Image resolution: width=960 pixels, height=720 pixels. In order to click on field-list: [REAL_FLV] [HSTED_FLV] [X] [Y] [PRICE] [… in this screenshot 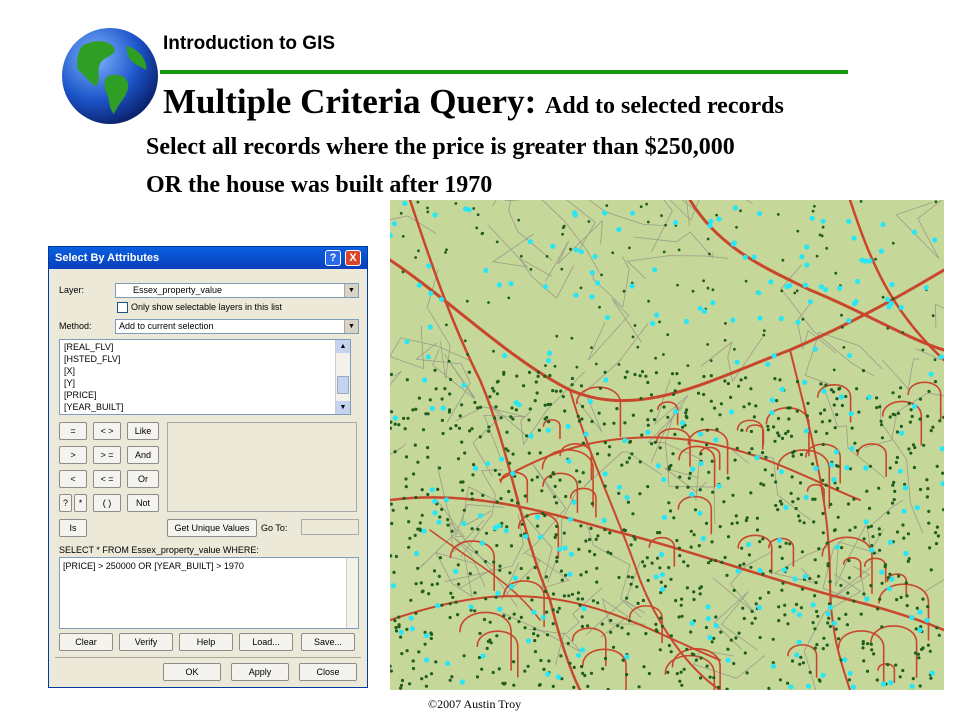, I will do `click(205, 377)`.